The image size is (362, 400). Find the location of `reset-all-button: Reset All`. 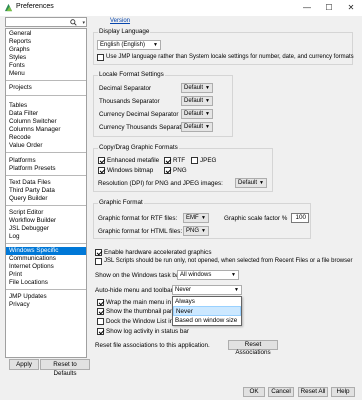

reset-all-button: Reset All is located at coordinates (313, 392).